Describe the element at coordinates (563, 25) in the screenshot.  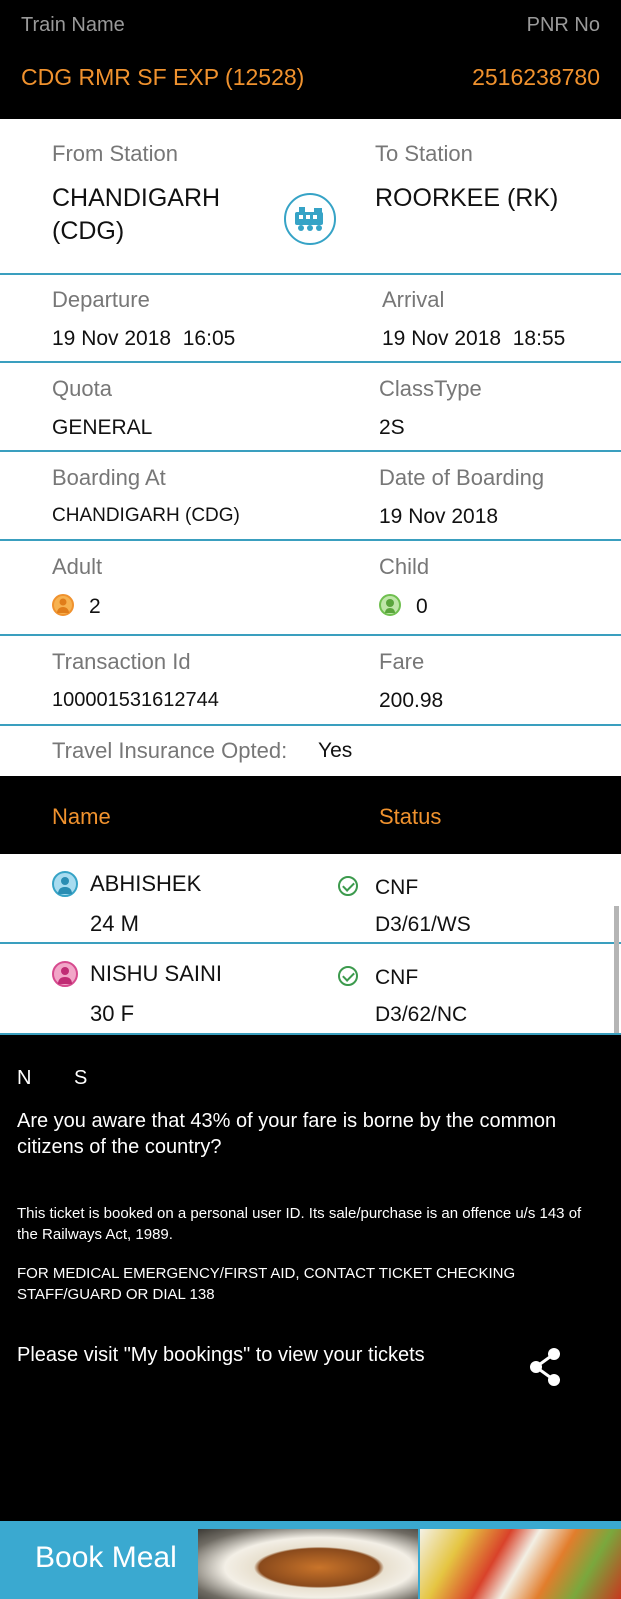
I see `pnr-label: PNR No` at that location.